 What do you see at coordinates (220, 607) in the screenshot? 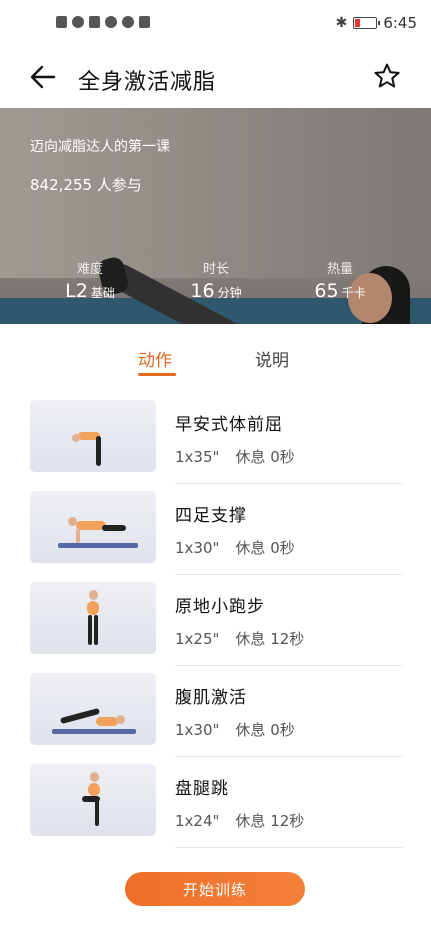
I see `exercise-name: 原地小跑步` at bounding box center [220, 607].